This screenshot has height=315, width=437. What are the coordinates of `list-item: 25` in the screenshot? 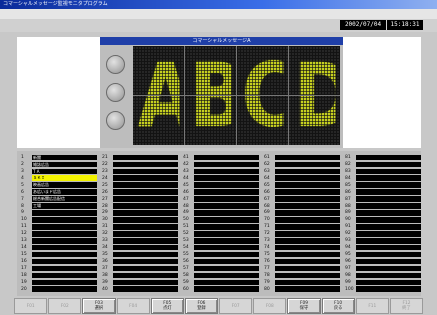 It's located at (140, 185).